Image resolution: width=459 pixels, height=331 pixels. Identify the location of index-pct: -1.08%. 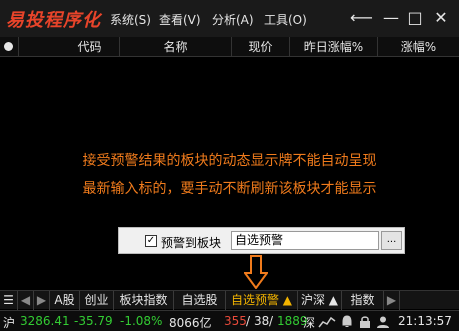
(141, 321).